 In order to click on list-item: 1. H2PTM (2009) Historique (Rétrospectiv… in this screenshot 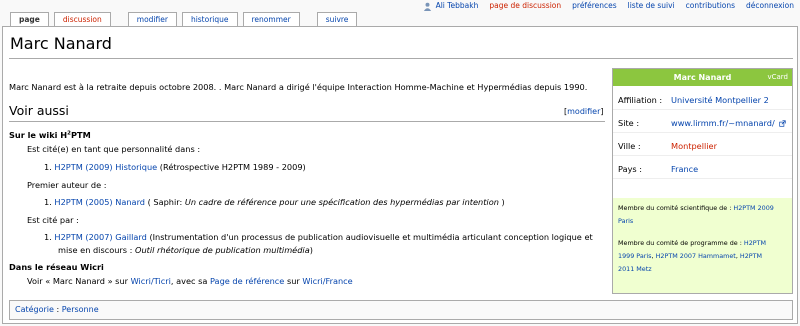, I will do `click(175, 167)`.